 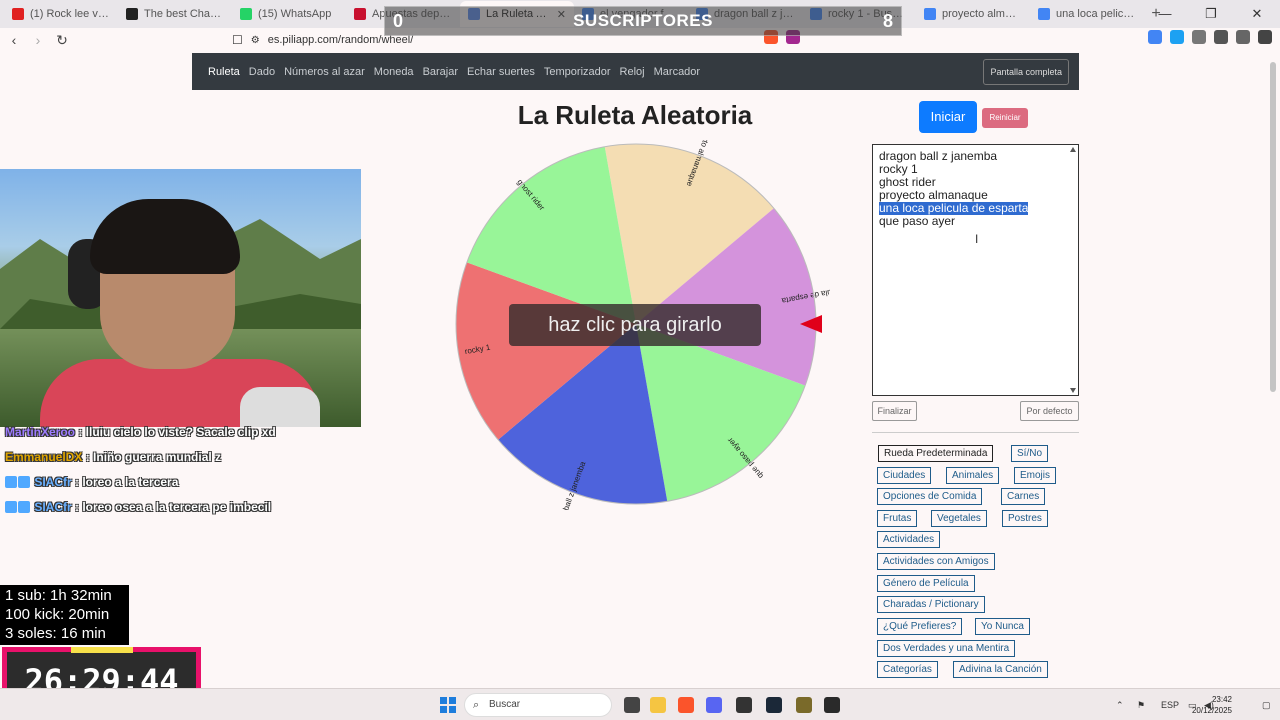 I want to click on preset-chip: Postres, so click(x=1025, y=518).